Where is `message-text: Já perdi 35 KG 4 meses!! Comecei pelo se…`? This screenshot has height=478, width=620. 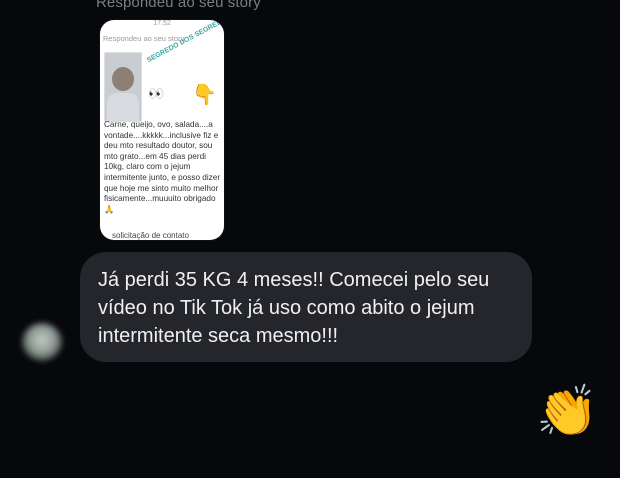 message-text: Já perdi 35 KG 4 meses!! Comecei pelo se… is located at coordinates (294, 308).